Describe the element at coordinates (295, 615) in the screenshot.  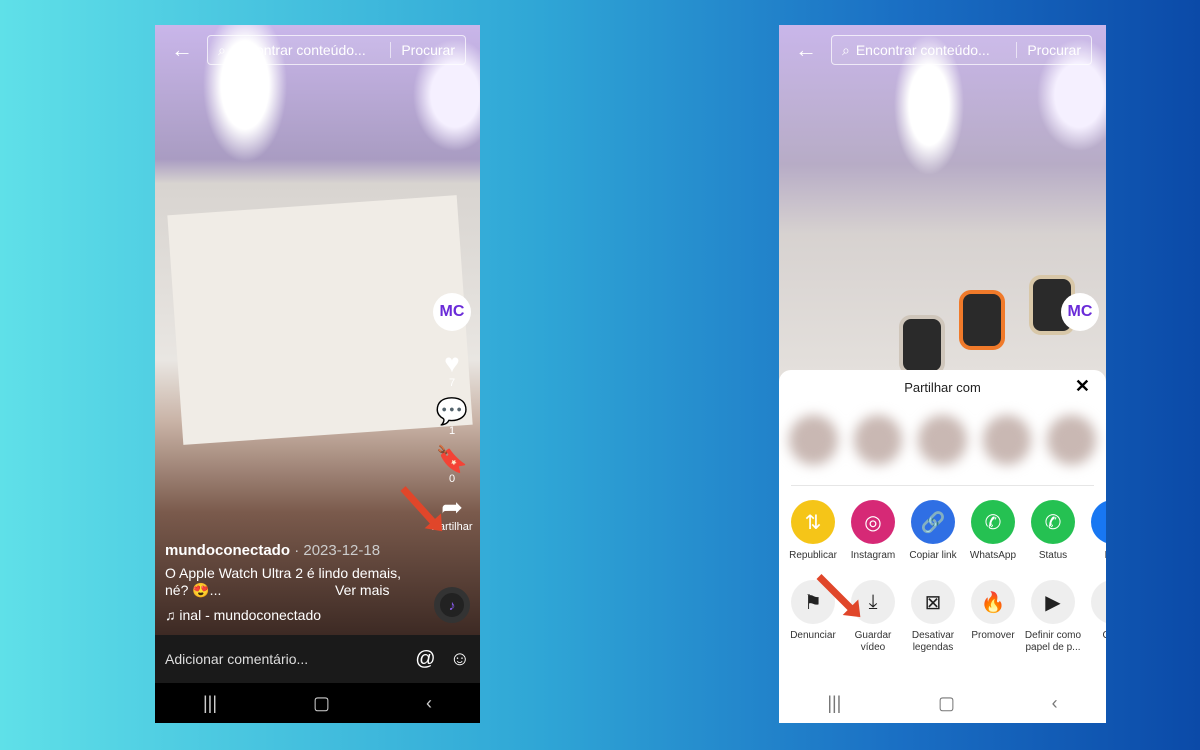
I see `music-label: ♫ inal - mundoconectado` at that location.